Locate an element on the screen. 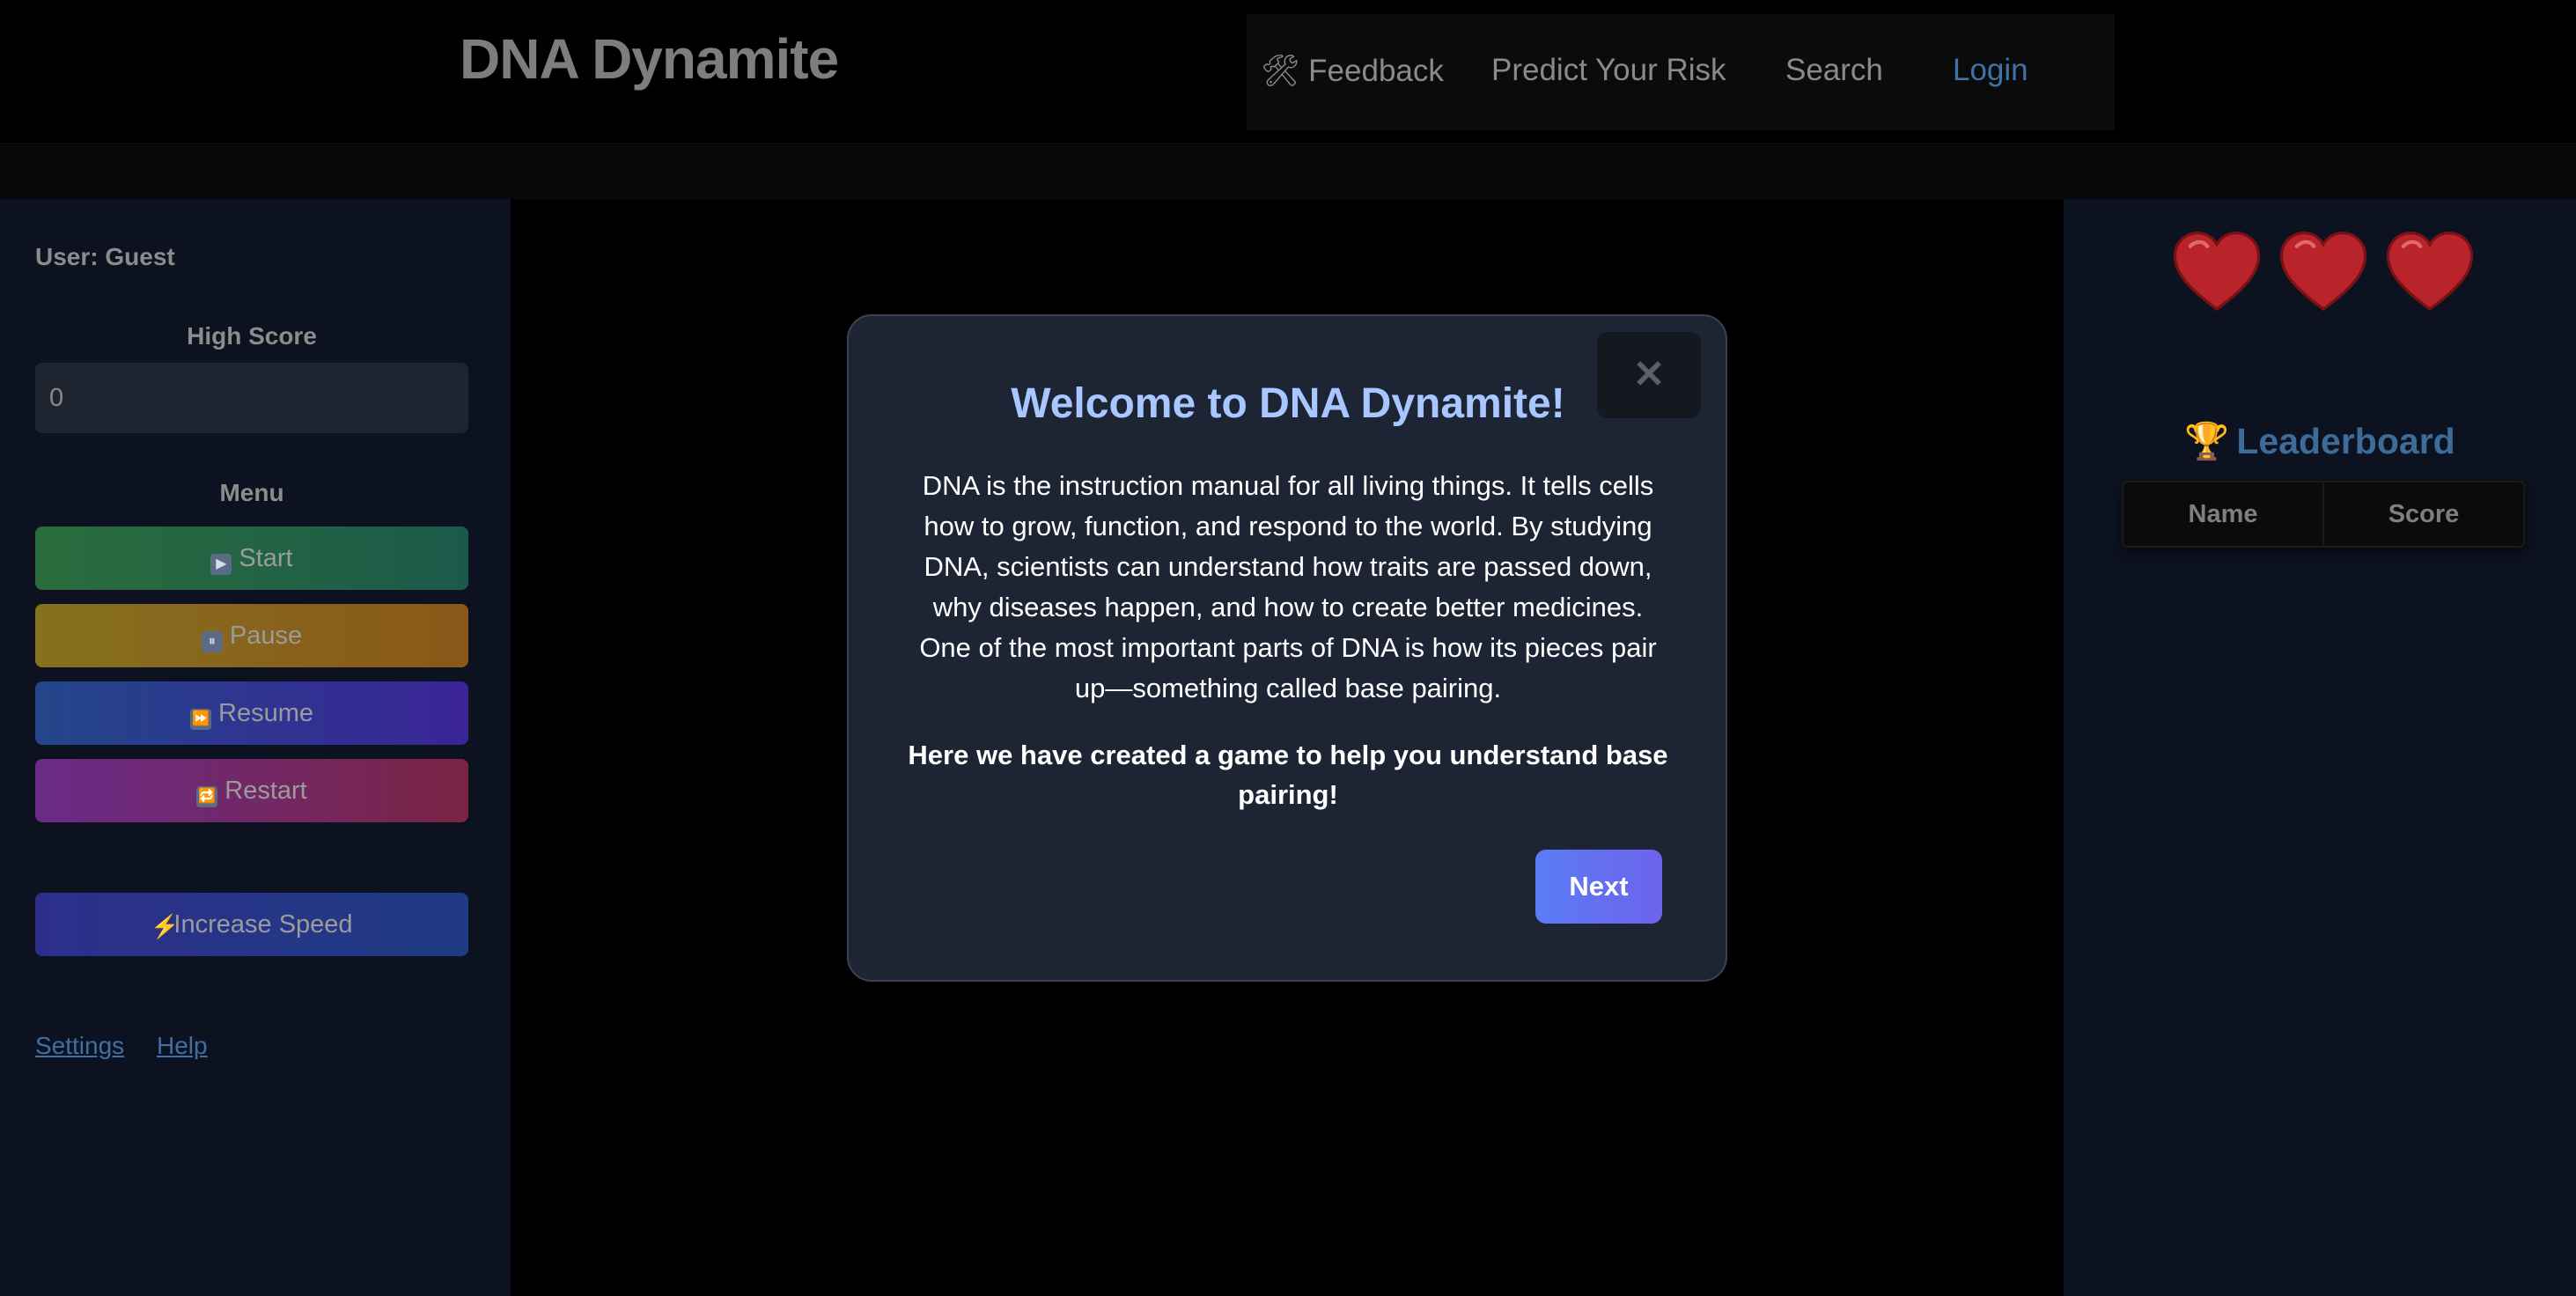 Image resolution: width=2576 pixels, height=1296 pixels. user-label: User: Guest is located at coordinates (105, 256).